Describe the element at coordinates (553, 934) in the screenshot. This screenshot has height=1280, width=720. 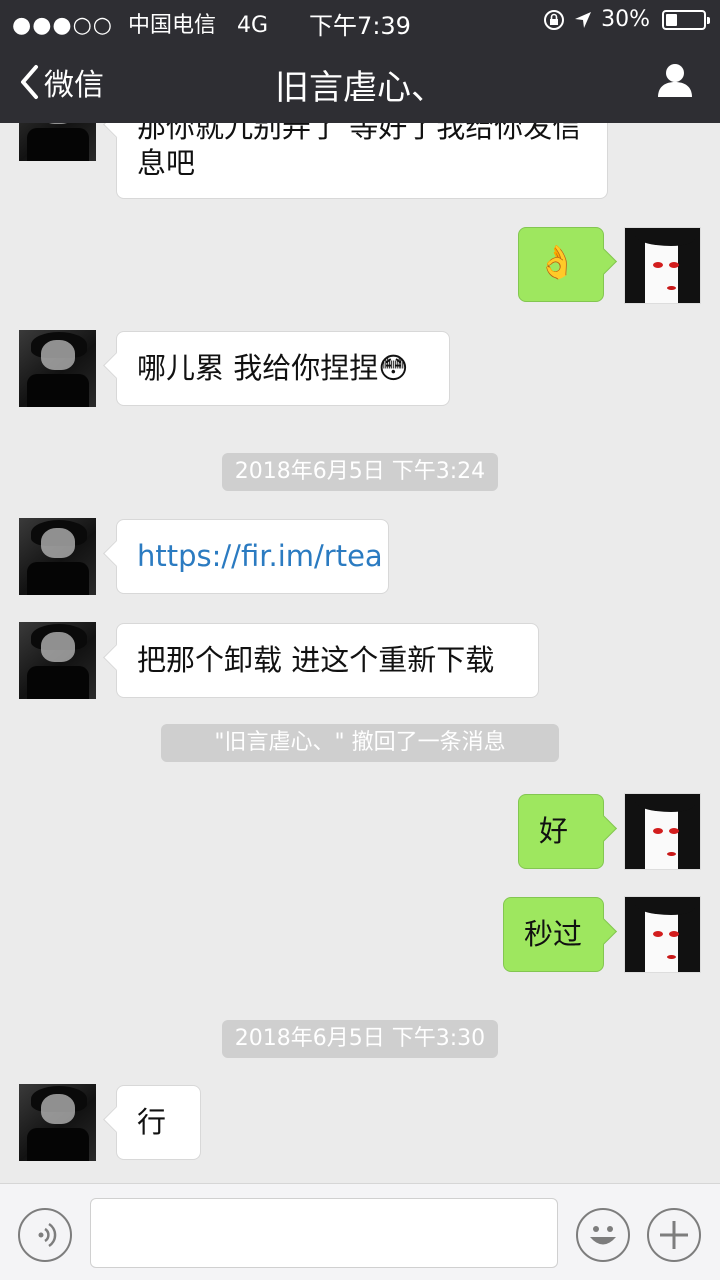
I see `outgoing-message: 秒过` at that location.